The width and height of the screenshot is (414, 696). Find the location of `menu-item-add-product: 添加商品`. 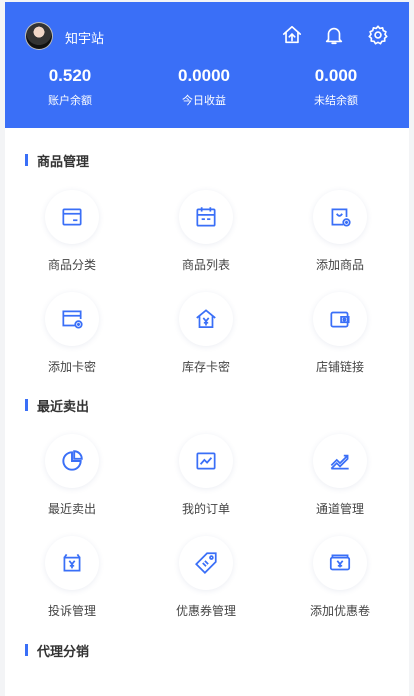

menu-item-add-product: 添加商品 is located at coordinates (340, 231).